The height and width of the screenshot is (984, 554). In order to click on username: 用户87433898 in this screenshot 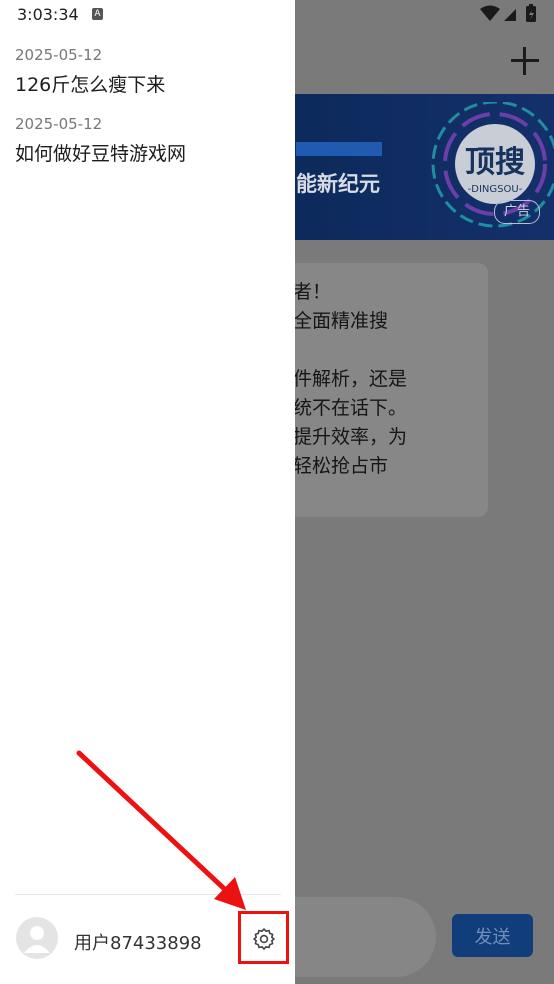, I will do `click(138, 943)`.